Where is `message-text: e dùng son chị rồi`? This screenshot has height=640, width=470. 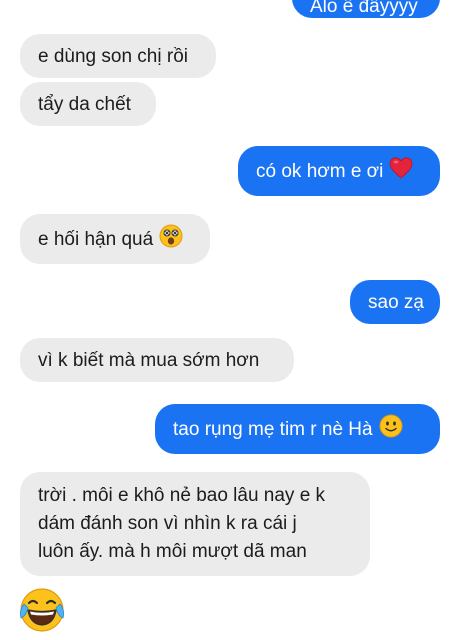
message-text: e dùng son chị rồi is located at coordinates (113, 56).